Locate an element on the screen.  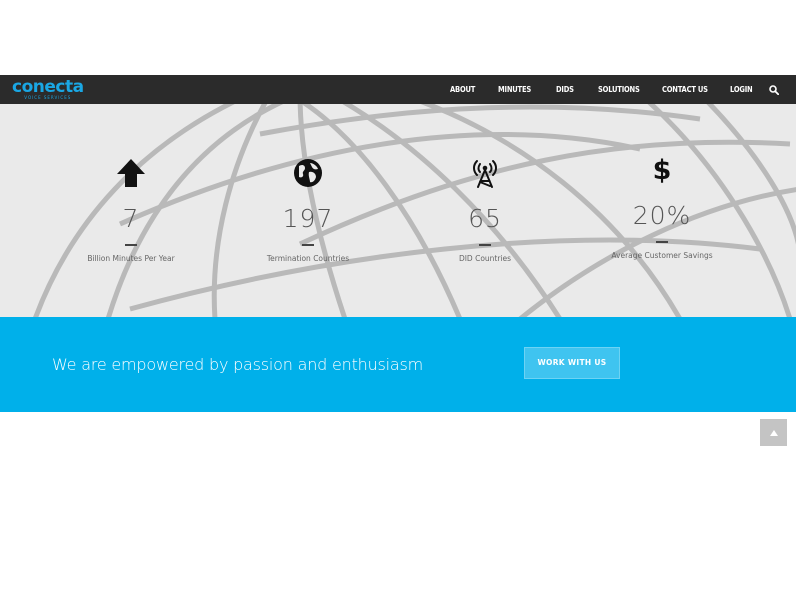
chevron-up-icon is located at coordinates (773, 432).